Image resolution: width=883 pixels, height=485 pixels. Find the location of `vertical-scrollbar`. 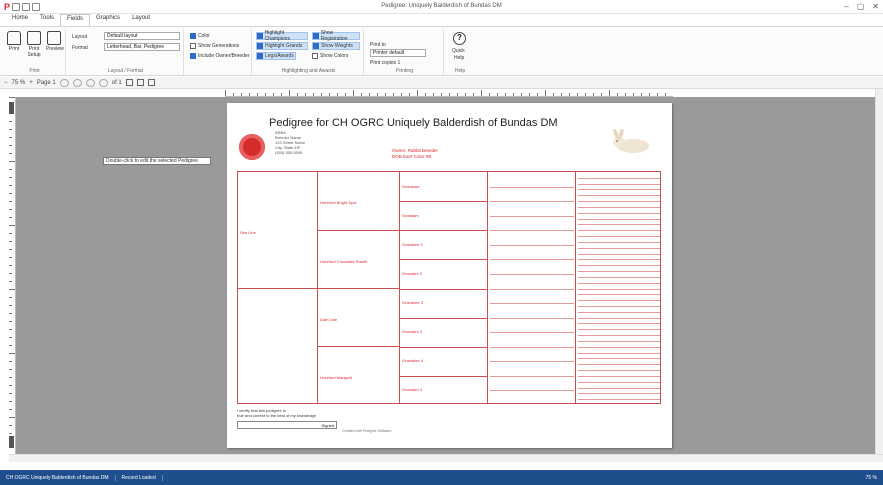

vertical-scrollbar is located at coordinates (879, 271).